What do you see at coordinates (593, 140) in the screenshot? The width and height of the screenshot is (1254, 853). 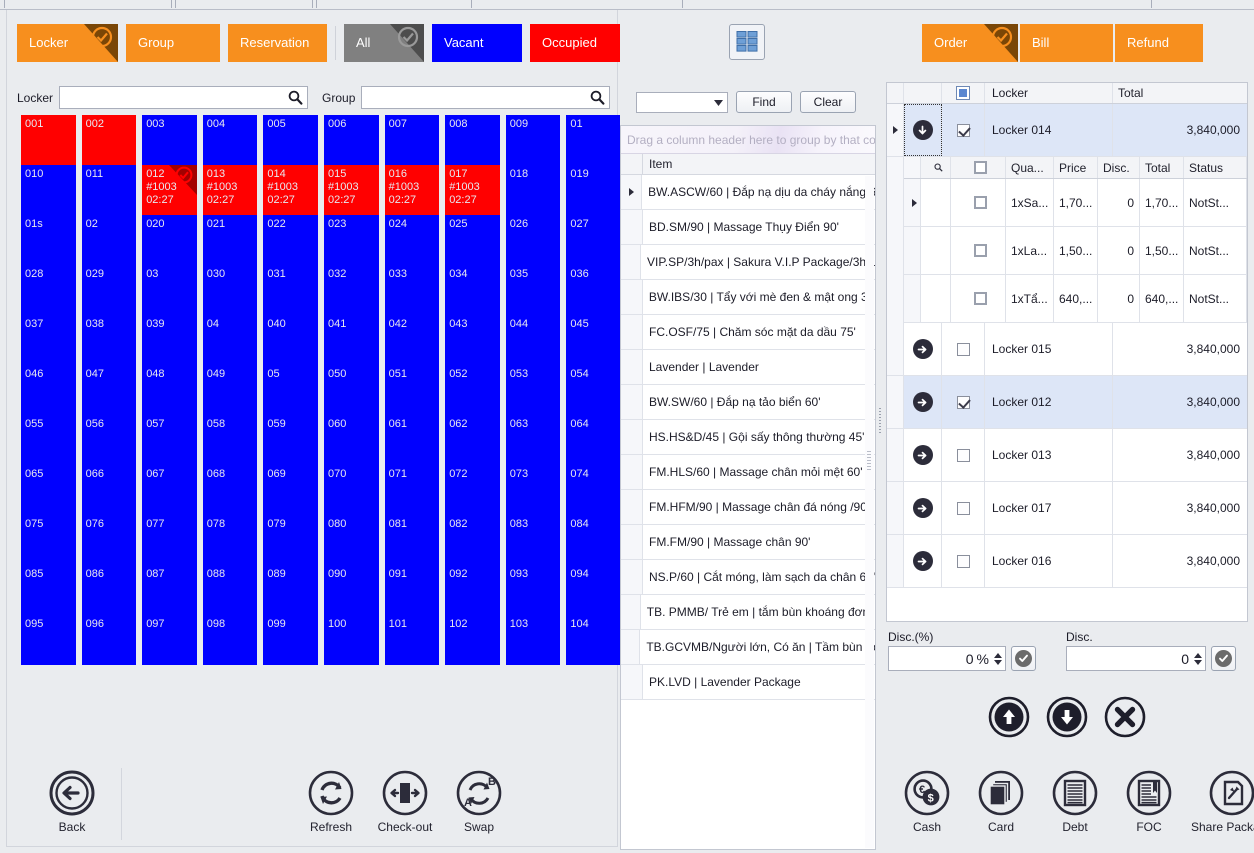 I see `locker-cell-01: 01` at bounding box center [593, 140].